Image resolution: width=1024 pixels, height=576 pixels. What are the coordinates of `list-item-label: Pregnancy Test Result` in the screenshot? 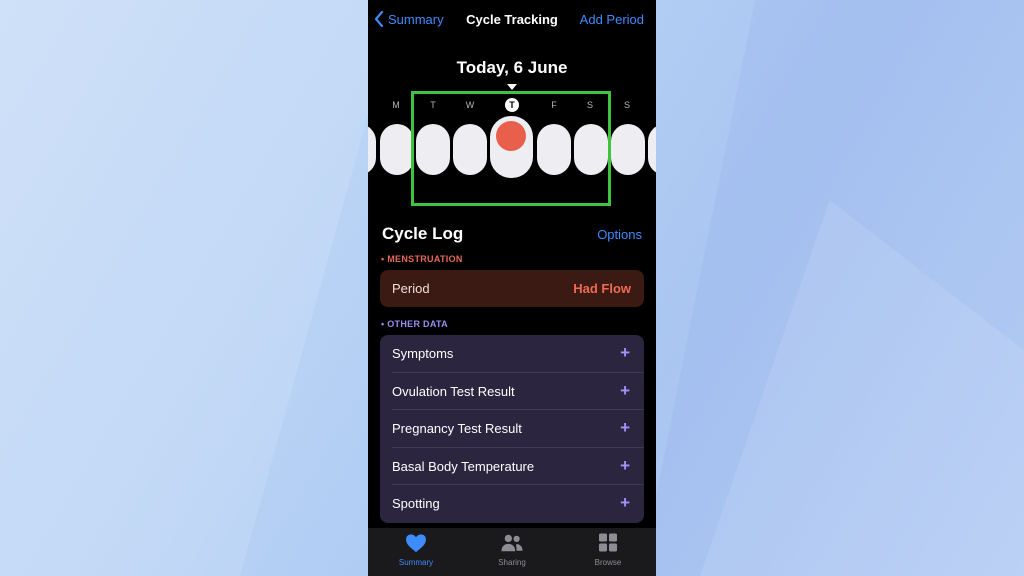 It's located at (457, 429).